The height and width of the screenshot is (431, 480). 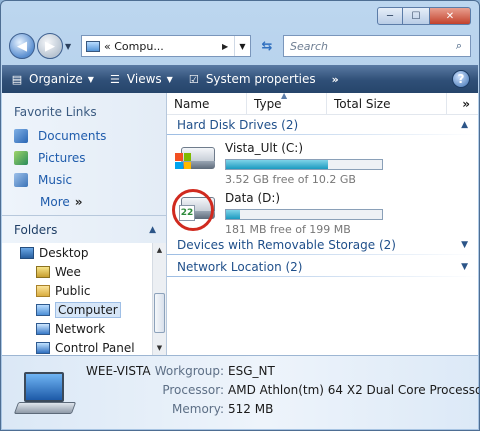 I want to click on column-name-label: Name, so click(x=192, y=103).